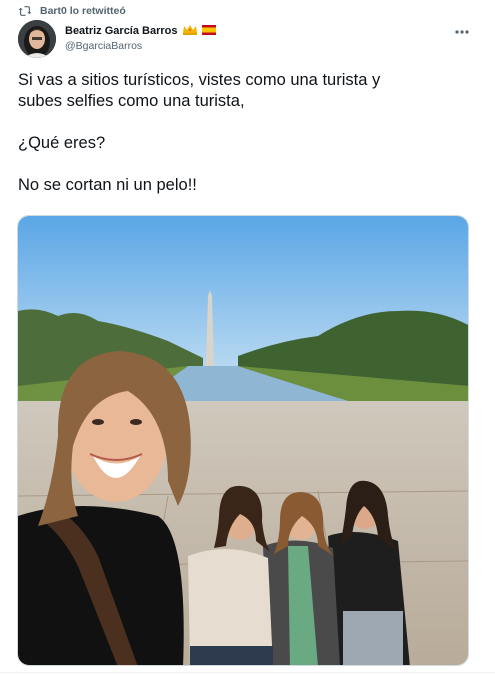  Describe the element at coordinates (25, 11) in the screenshot. I see `retweet-icon` at that location.